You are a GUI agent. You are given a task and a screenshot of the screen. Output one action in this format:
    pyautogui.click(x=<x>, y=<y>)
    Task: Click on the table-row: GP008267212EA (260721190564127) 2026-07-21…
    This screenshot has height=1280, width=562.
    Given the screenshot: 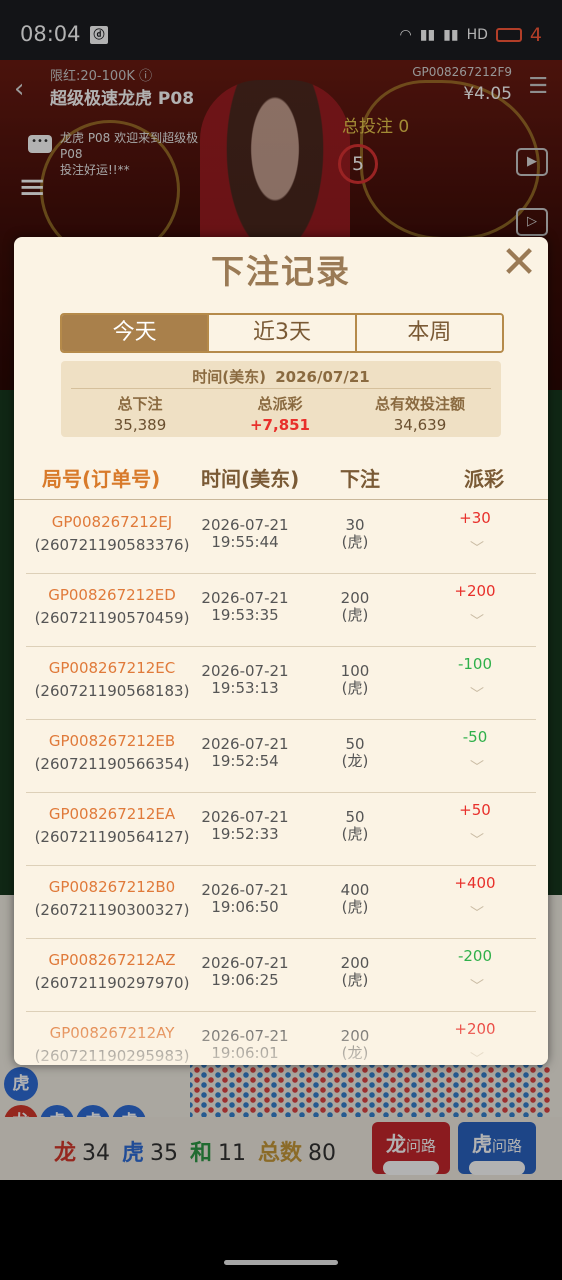 What is the action you would take?
    pyautogui.click(x=281, y=829)
    